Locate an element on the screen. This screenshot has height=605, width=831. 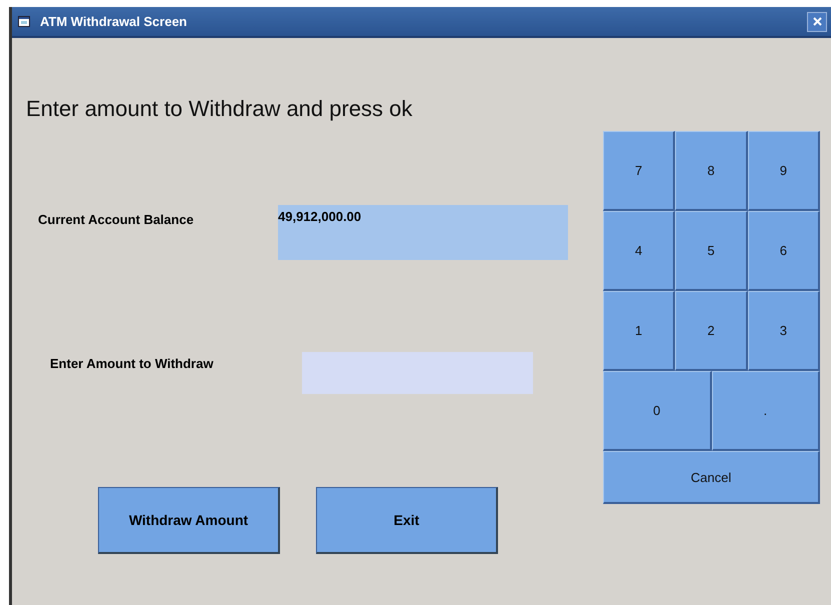
amount-label: Enter Amount to Withdraw is located at coordinates (132, 363).